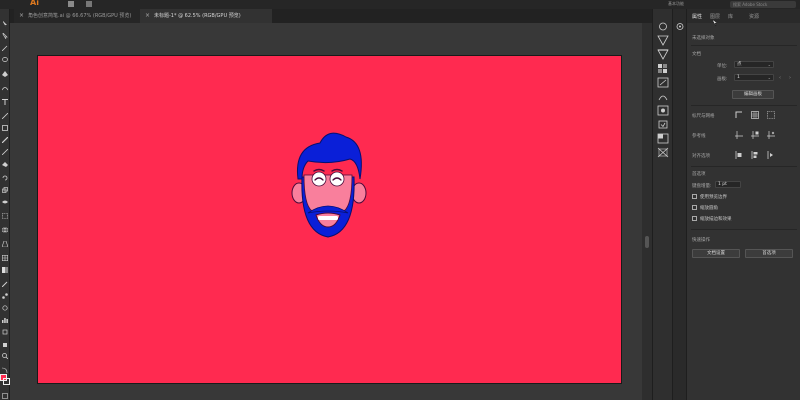  What do you see at coordinates (680, 23) in the screenshot?
I see `learn-panel-icon` at bounding box center [680, 23].